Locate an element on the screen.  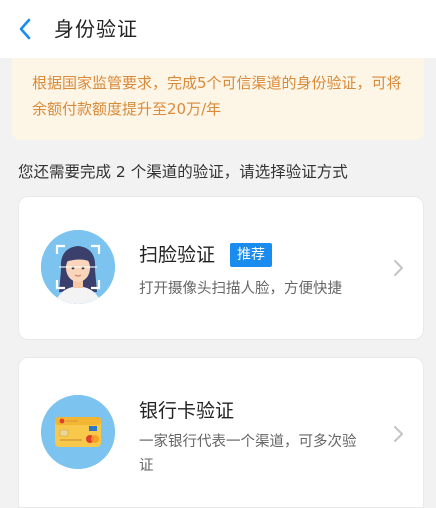
back-button is located at coordinates (26, 29).